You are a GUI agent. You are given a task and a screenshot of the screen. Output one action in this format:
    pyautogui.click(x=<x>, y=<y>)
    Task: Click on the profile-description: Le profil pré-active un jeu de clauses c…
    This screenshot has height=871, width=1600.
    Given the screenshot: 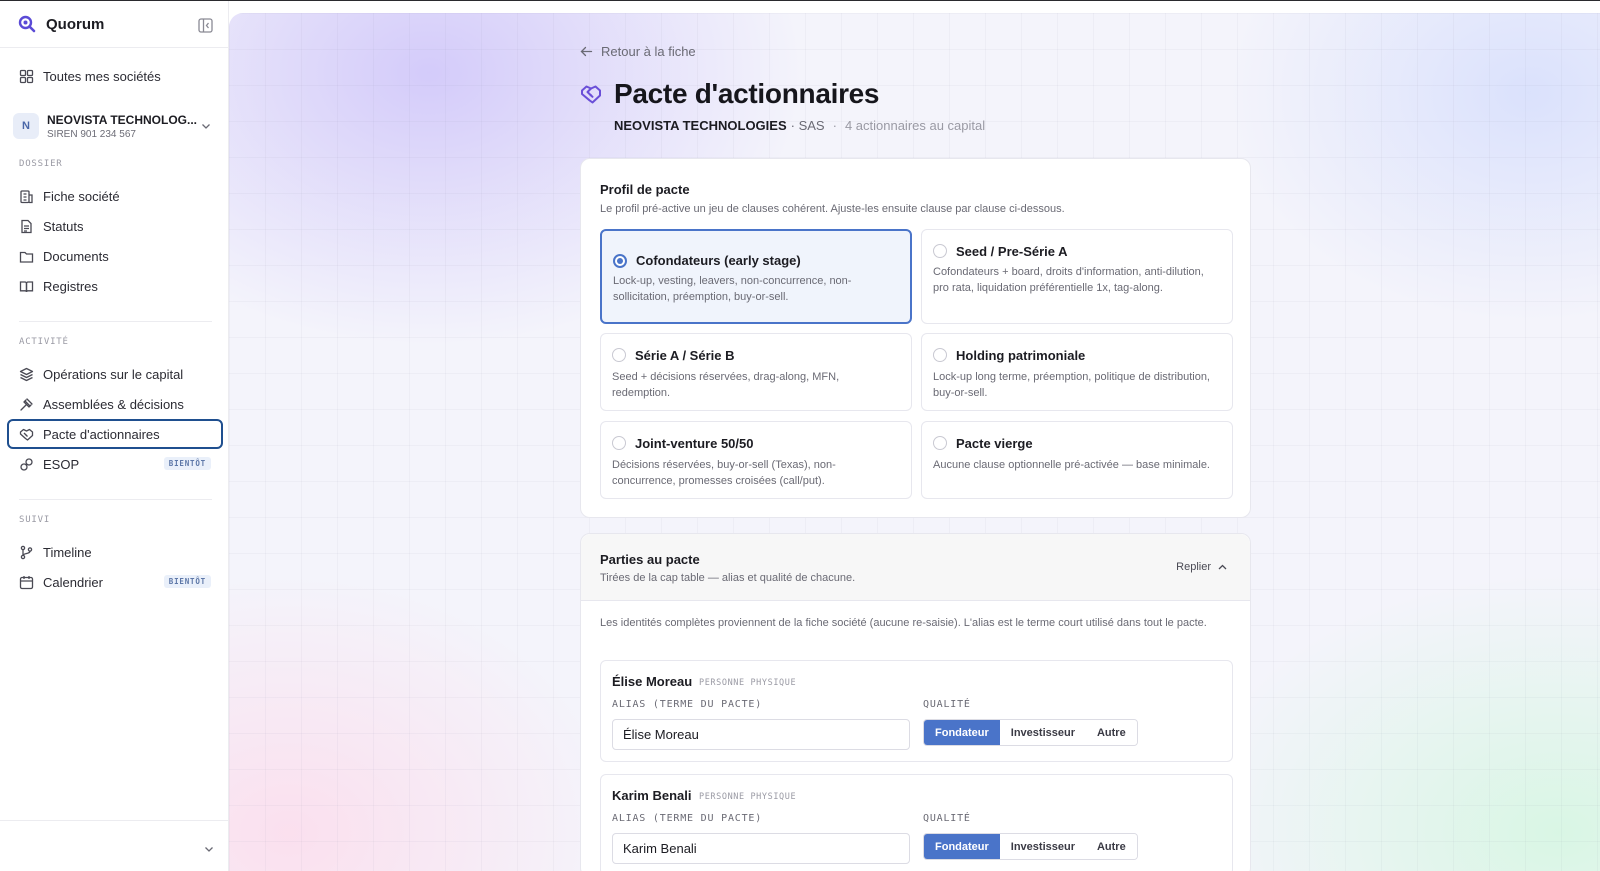 What is the action you would take?
    pyautogui.click(x=832, y=209)
    